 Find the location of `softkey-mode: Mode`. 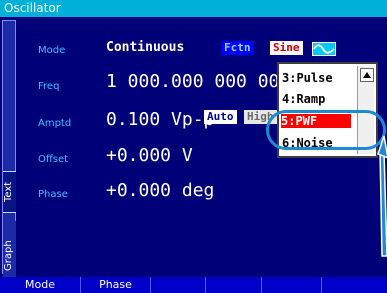

softkey-mode: Mode is located at coordinates (40, 285).